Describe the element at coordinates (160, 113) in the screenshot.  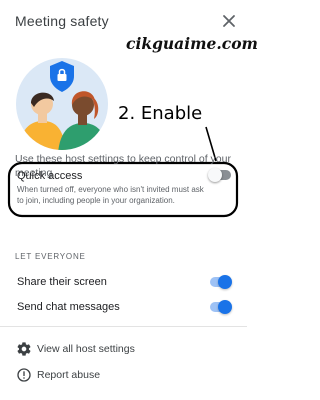
I see `annotation-label: 2. Enable` at that location.